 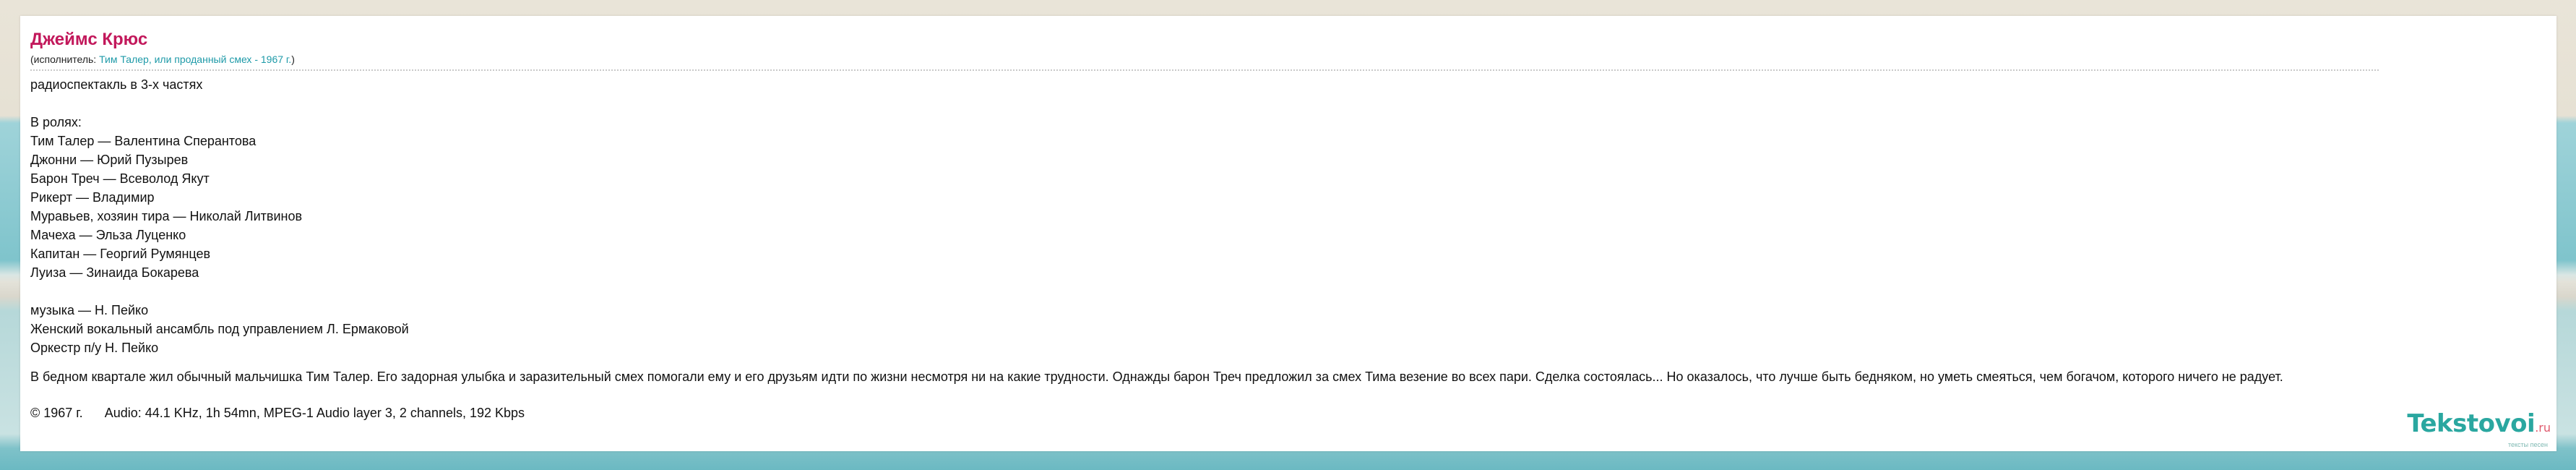 What do you see at coordinates (116, 84) in the screenshot?
I see `intro-text: радиоспектакль в 3-х частях` at bounding box center [116, 84].